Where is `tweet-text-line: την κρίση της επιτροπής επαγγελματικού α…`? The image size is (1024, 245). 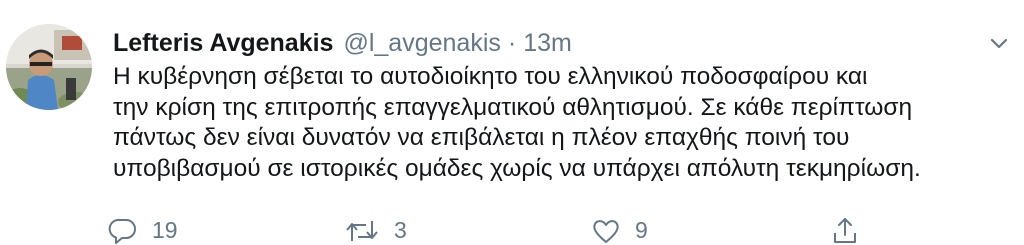
tweet-text-line: την κρίση της επιτροπής επαγγελματικού α… is located at coordinates (513, 107).